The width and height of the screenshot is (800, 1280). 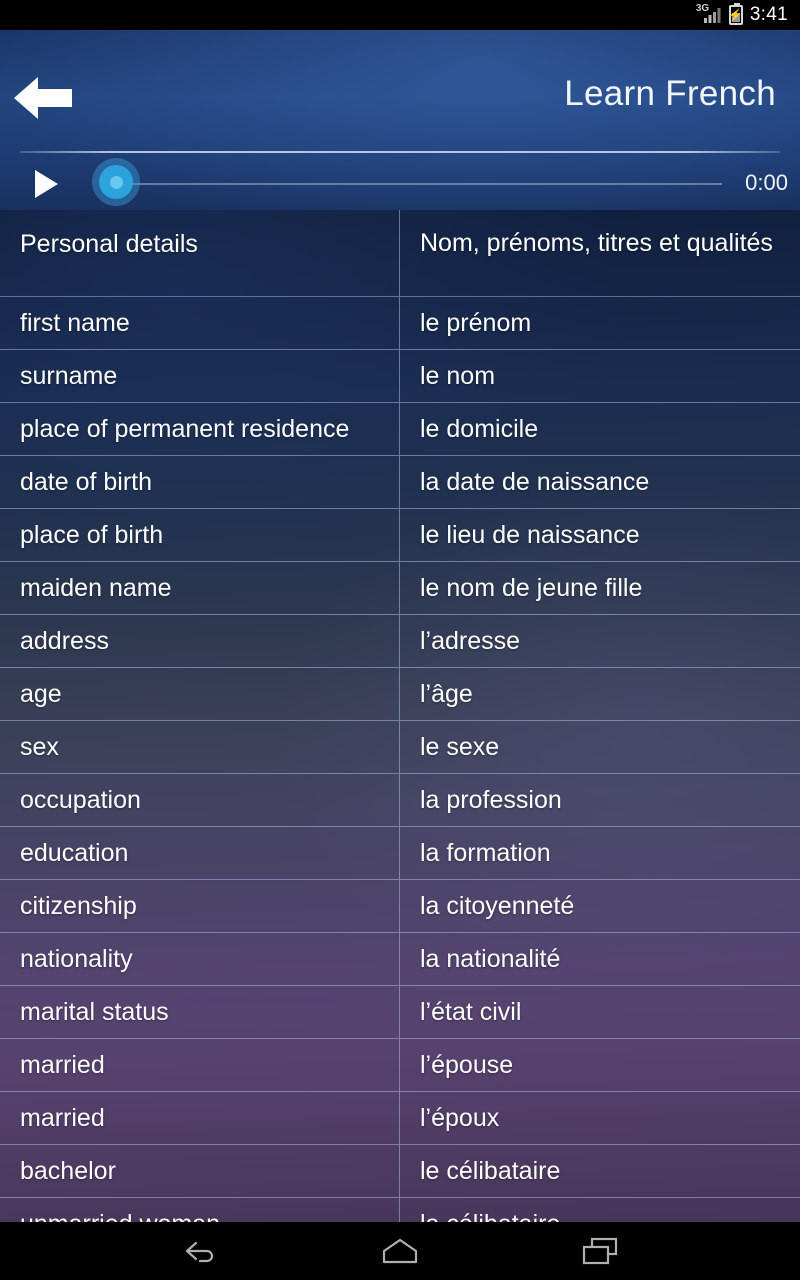 I want to click on table-cell-french: la profession, so click(x=491, y=800).